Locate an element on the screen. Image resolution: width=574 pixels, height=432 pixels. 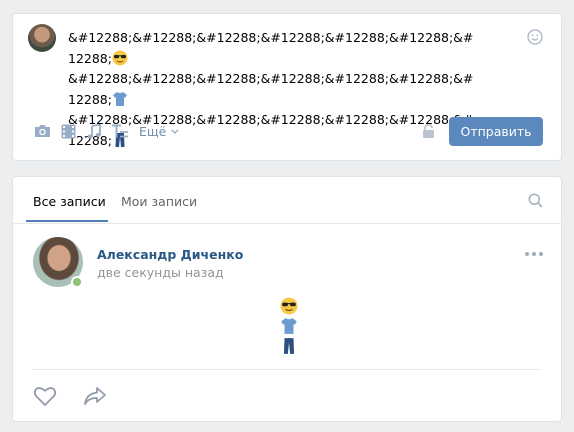
post-content is located at coordinates (289, 327).